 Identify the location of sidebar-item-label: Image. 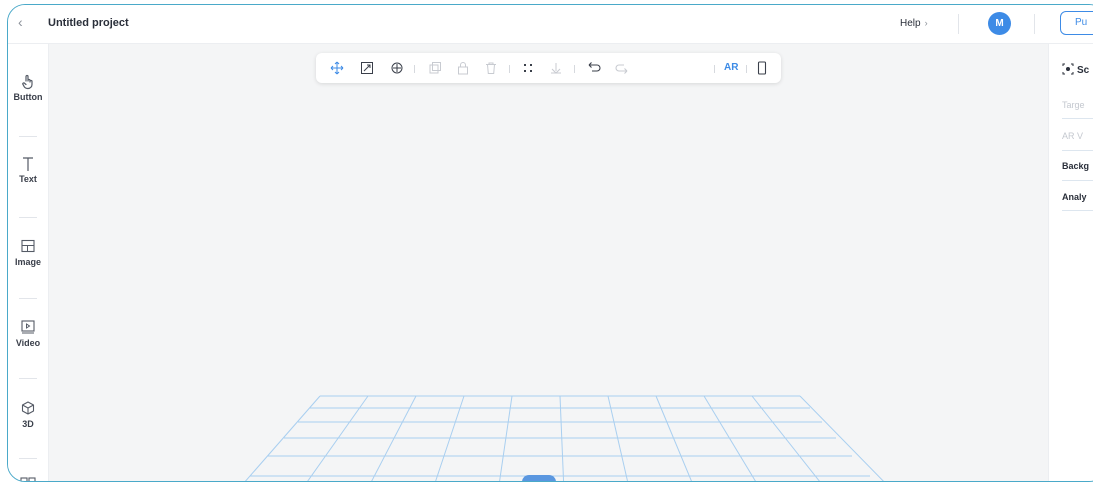
(27, 262).